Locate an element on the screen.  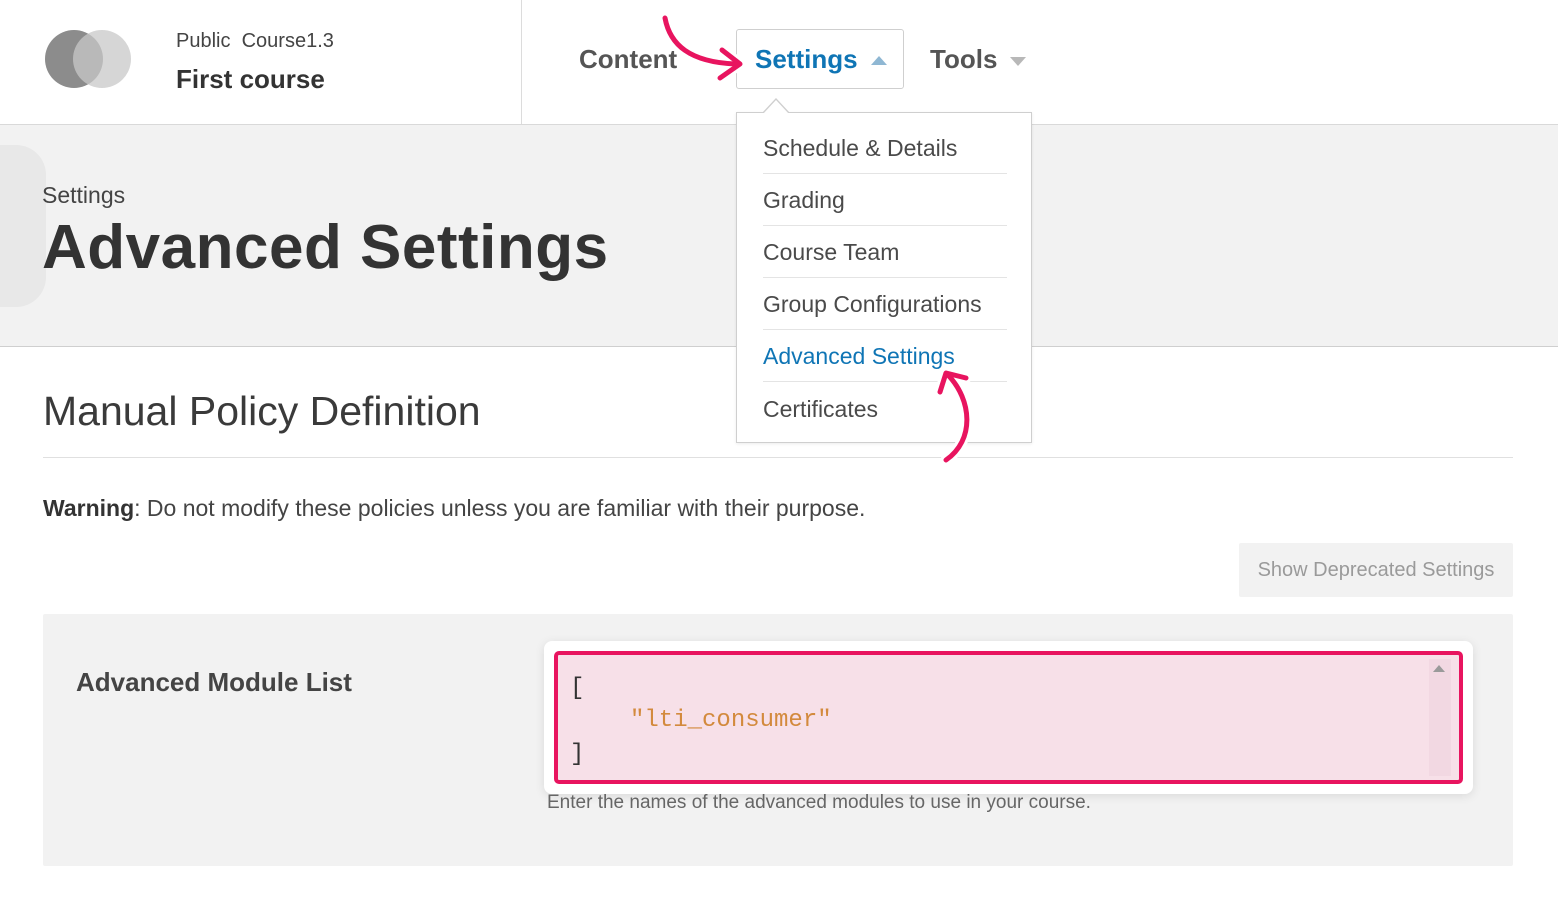
section-title: Manual Policy Definition is located at coordinates (262, 411).